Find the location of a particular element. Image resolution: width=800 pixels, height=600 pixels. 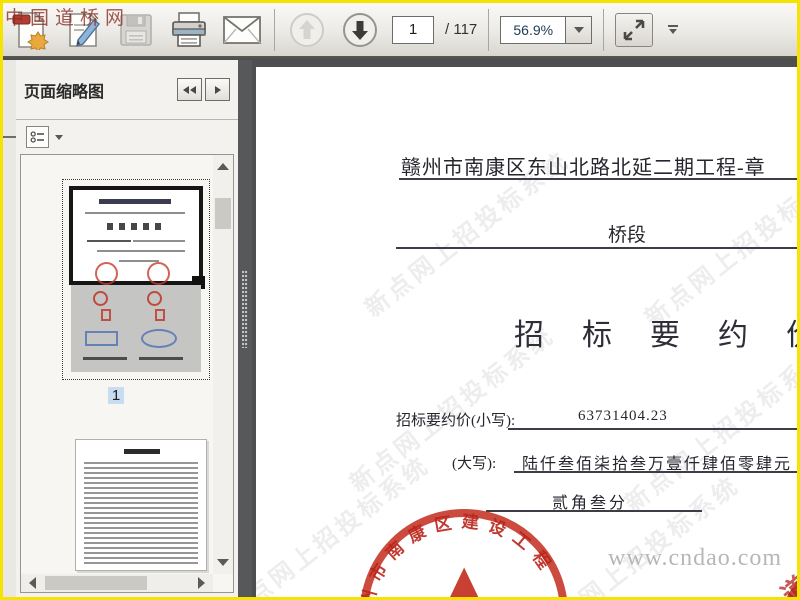

current-view-rectangle is located at coordinates (136, 235).